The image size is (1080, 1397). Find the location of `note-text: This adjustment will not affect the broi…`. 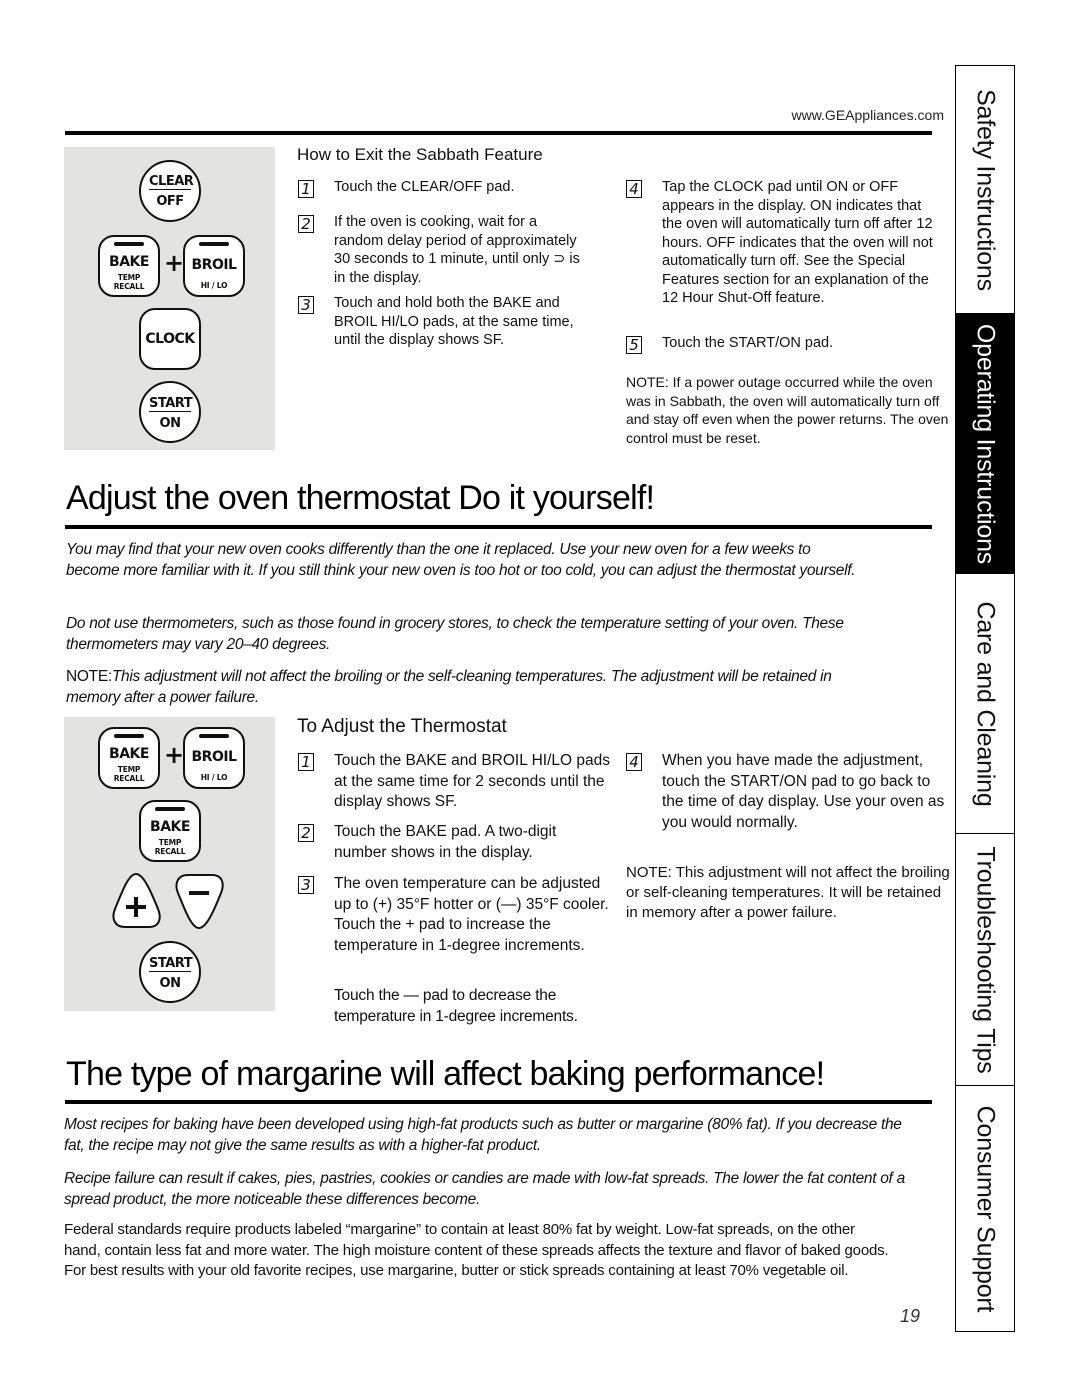

note-text: This adjustment will not affect the broi… is located at coordinates (449, 687).